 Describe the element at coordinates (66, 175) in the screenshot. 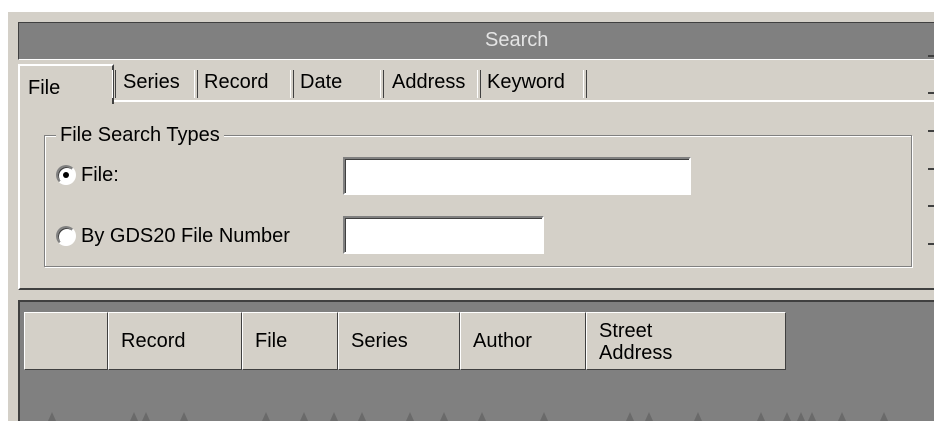

I see `file-radio` at that location.